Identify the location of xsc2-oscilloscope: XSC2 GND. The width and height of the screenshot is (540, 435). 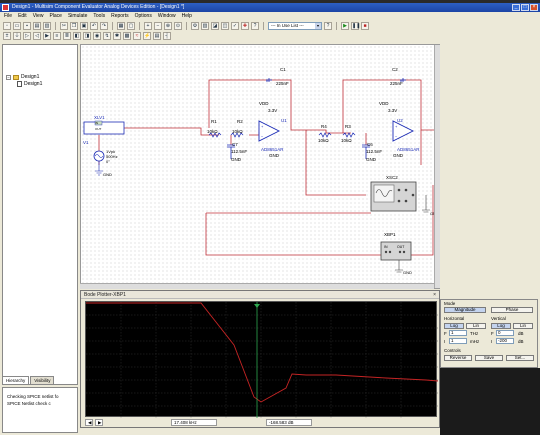
(404, 195).